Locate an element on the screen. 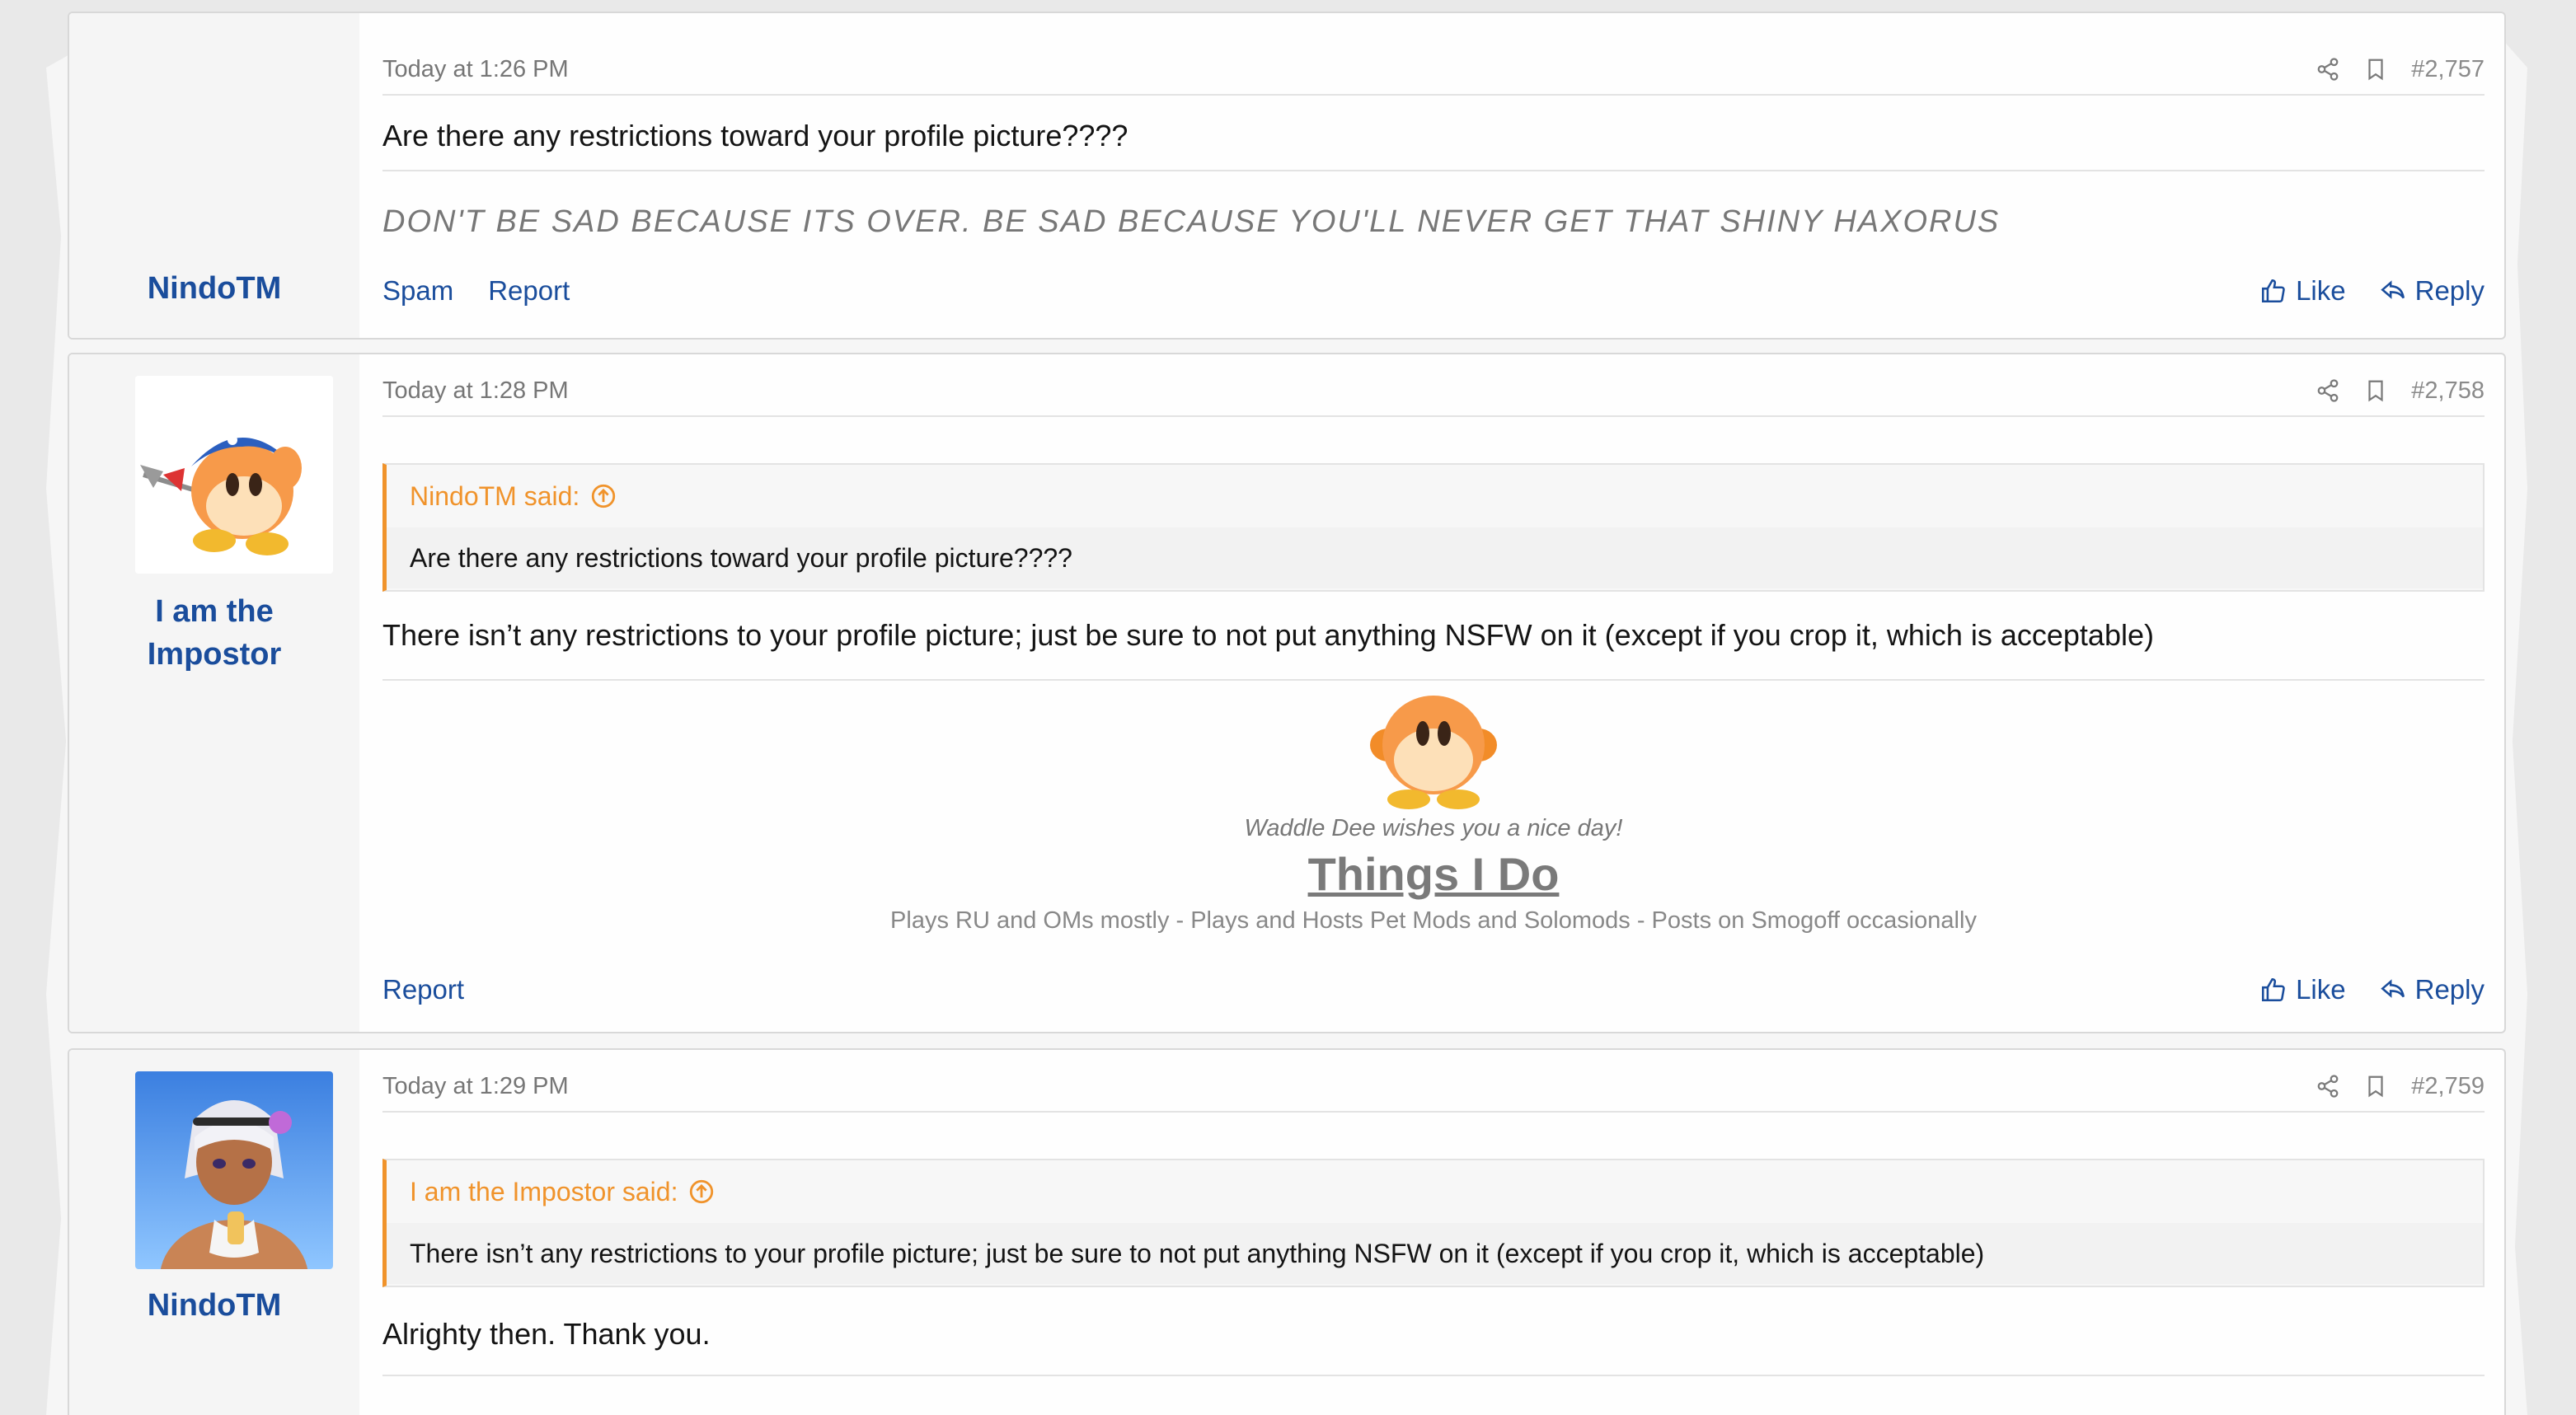  user-cell: I am the Impostor is located at coordinates (214, 693).